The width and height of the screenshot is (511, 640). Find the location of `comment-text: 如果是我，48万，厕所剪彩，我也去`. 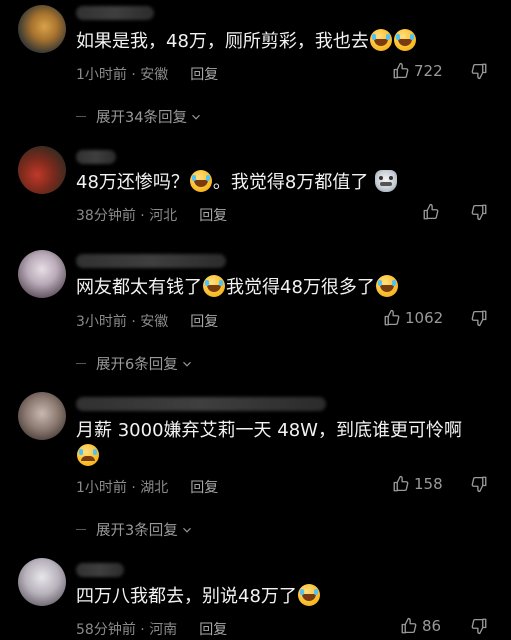

comment-text: 如果是我，48万，厕所剪彩，我也去 is located at coordinates (246, 42).